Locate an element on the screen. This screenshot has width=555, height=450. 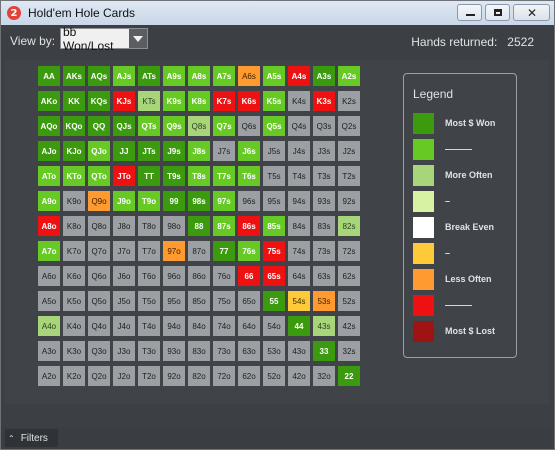
hand-cell: T9s is located at coordinates (174, 176).